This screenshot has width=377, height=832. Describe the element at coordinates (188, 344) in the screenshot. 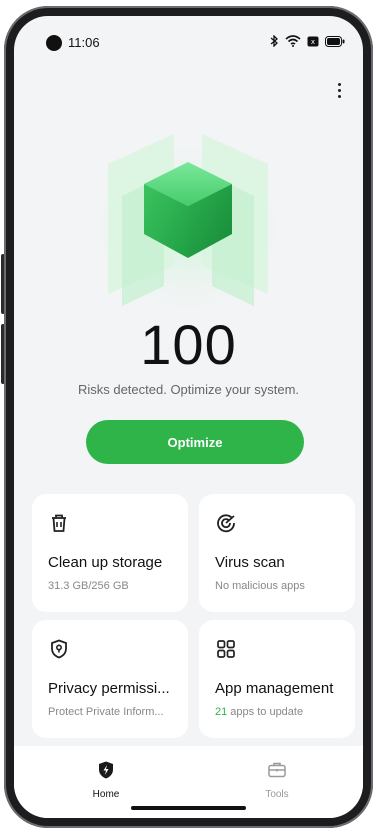

I see `risk-score: 100` at that location.